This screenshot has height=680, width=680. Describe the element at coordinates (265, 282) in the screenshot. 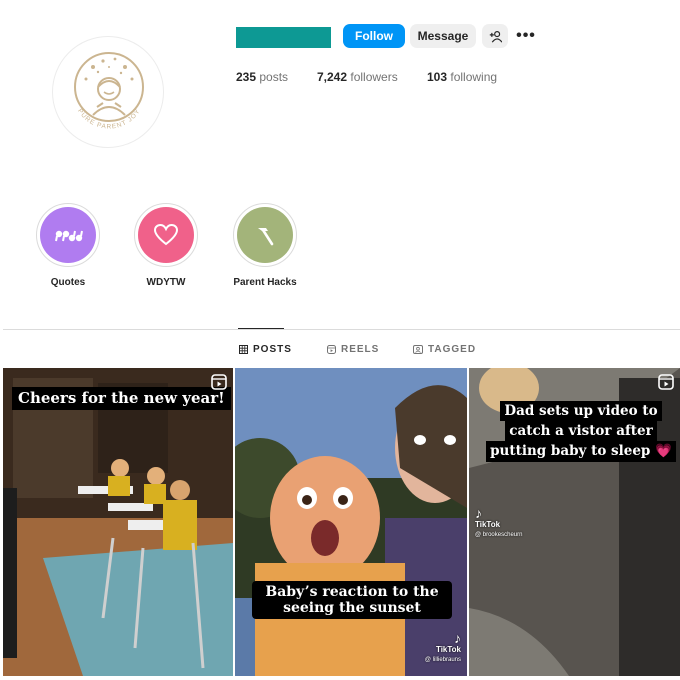

I see `highlight-label: Parent Hacks` at that location.